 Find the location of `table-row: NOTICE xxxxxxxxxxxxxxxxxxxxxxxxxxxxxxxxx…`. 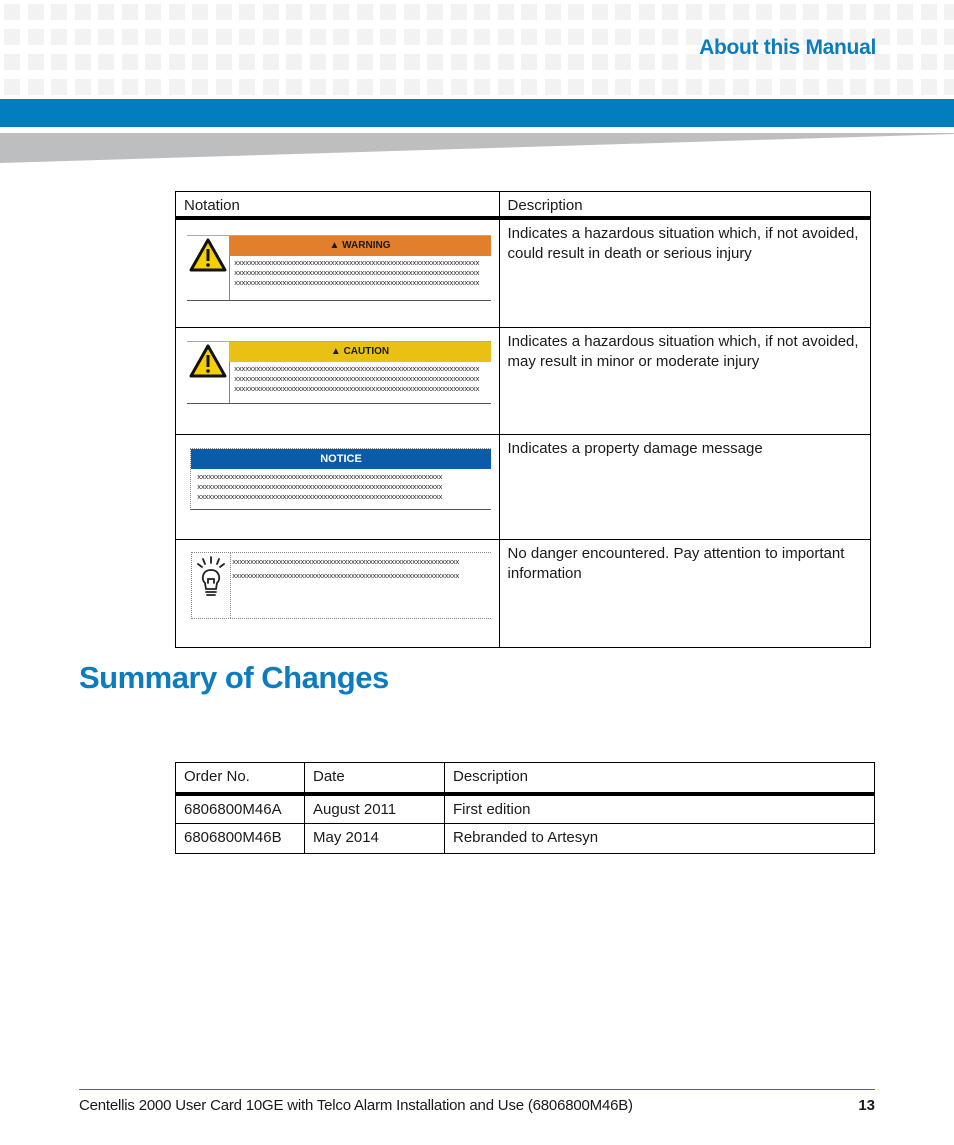

table-row: NOTICE xxxxxxxxxxxxxxxxxxxxxxxxxxxxxxxxx… is located at coordinates (523, 486).